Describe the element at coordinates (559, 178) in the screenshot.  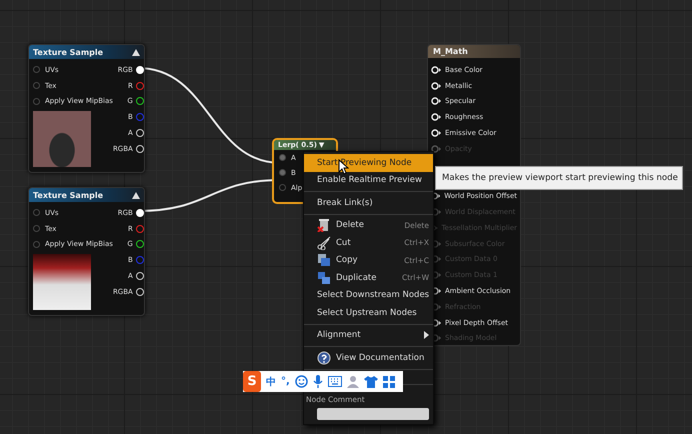
I see `tooltip: Makes the preview viewport start previewing this node` at that location.